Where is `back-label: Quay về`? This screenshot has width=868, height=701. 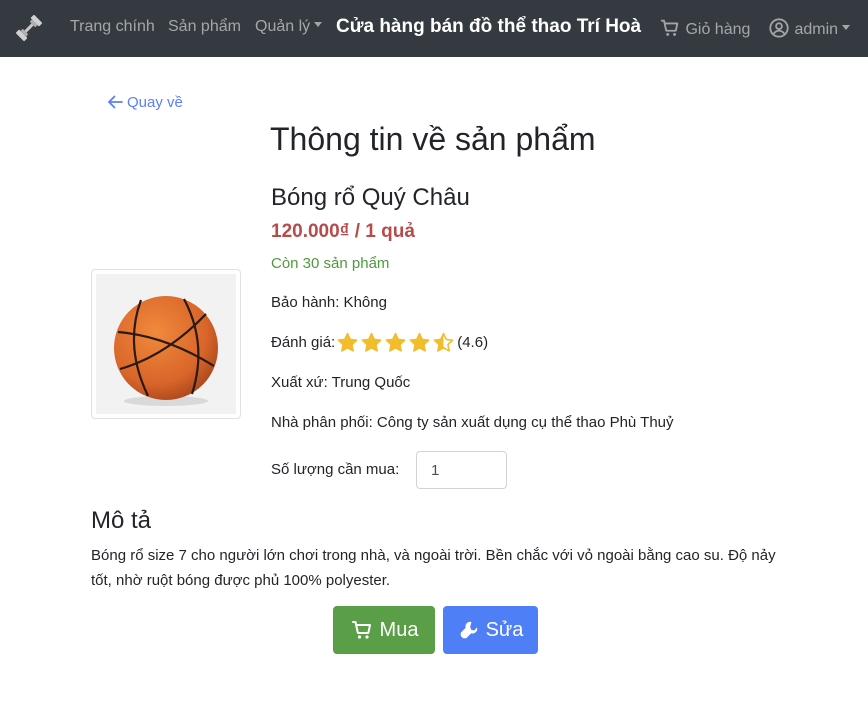 back-label: Quay về is located at coordinates (155, 102).